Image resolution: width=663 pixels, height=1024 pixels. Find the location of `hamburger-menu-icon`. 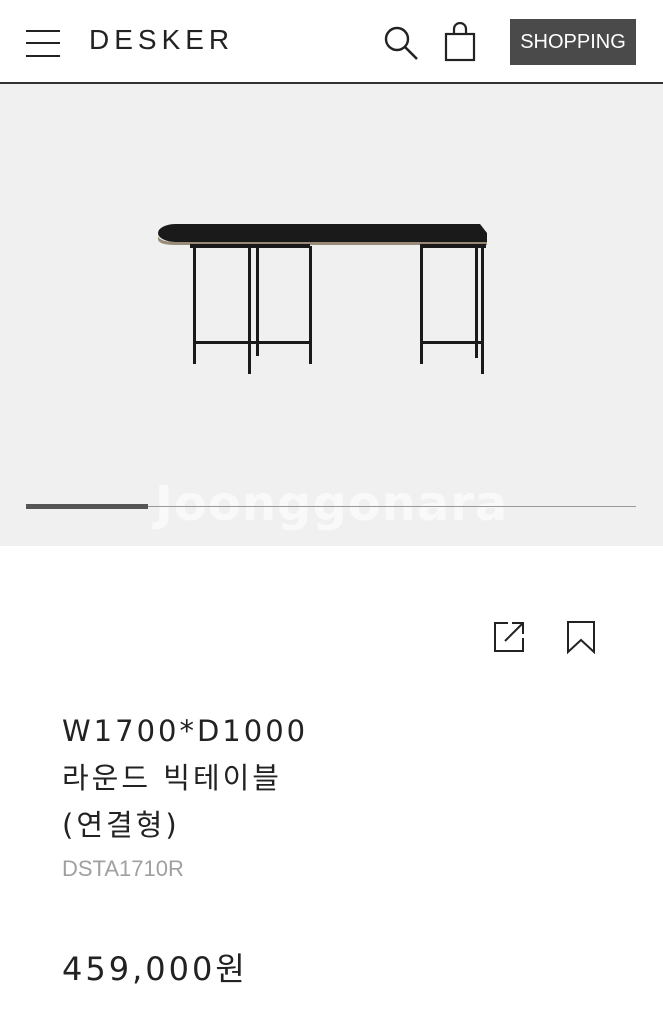

hamburger-menu-icon is located at coordinates (43, 43).